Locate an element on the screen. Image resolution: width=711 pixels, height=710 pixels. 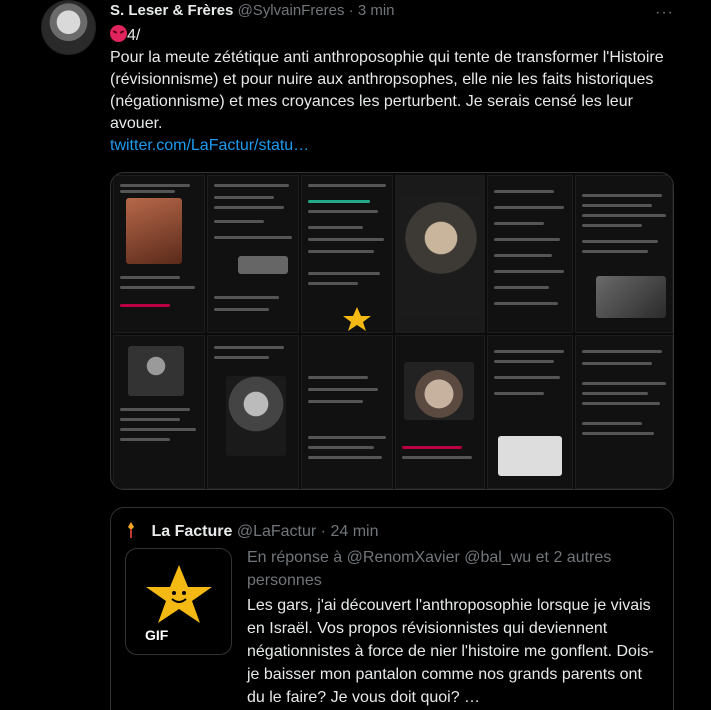
gif-label: GIF is located at coordinates (157, 635).